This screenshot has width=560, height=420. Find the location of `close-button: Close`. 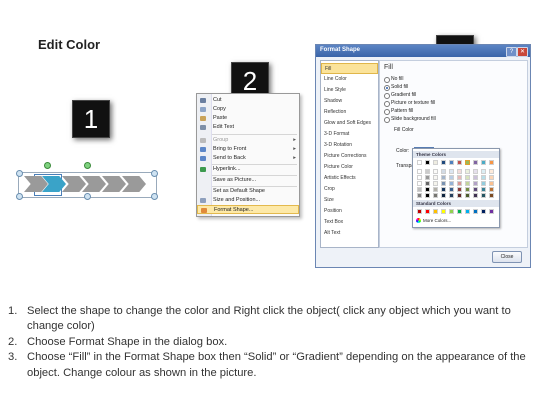

close-button: Close is located at coordinates (507, 257).